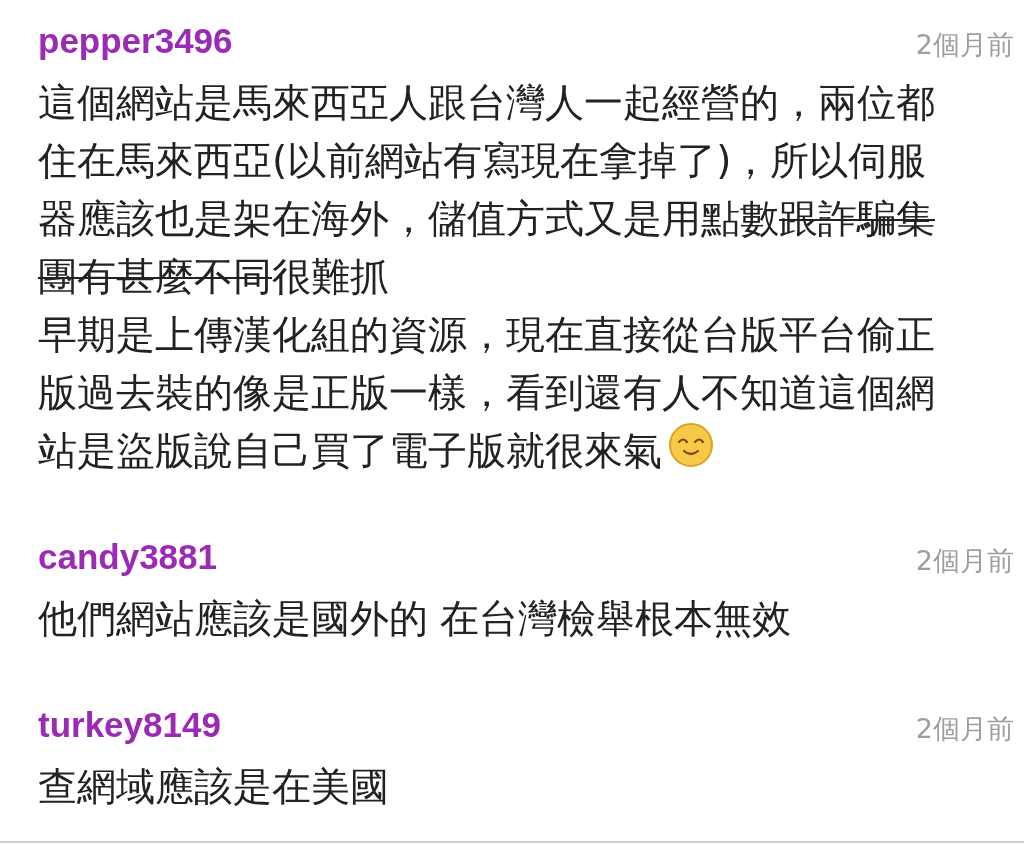 Image resolution: width=1024 pixels, height=845 pixels. I want to click on username: pepper3496, so click(135, 40).